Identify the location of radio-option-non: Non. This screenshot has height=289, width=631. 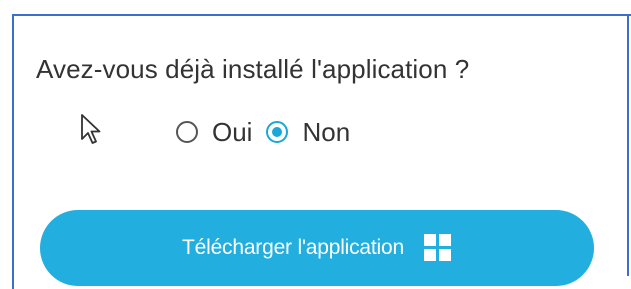
(308, 132).